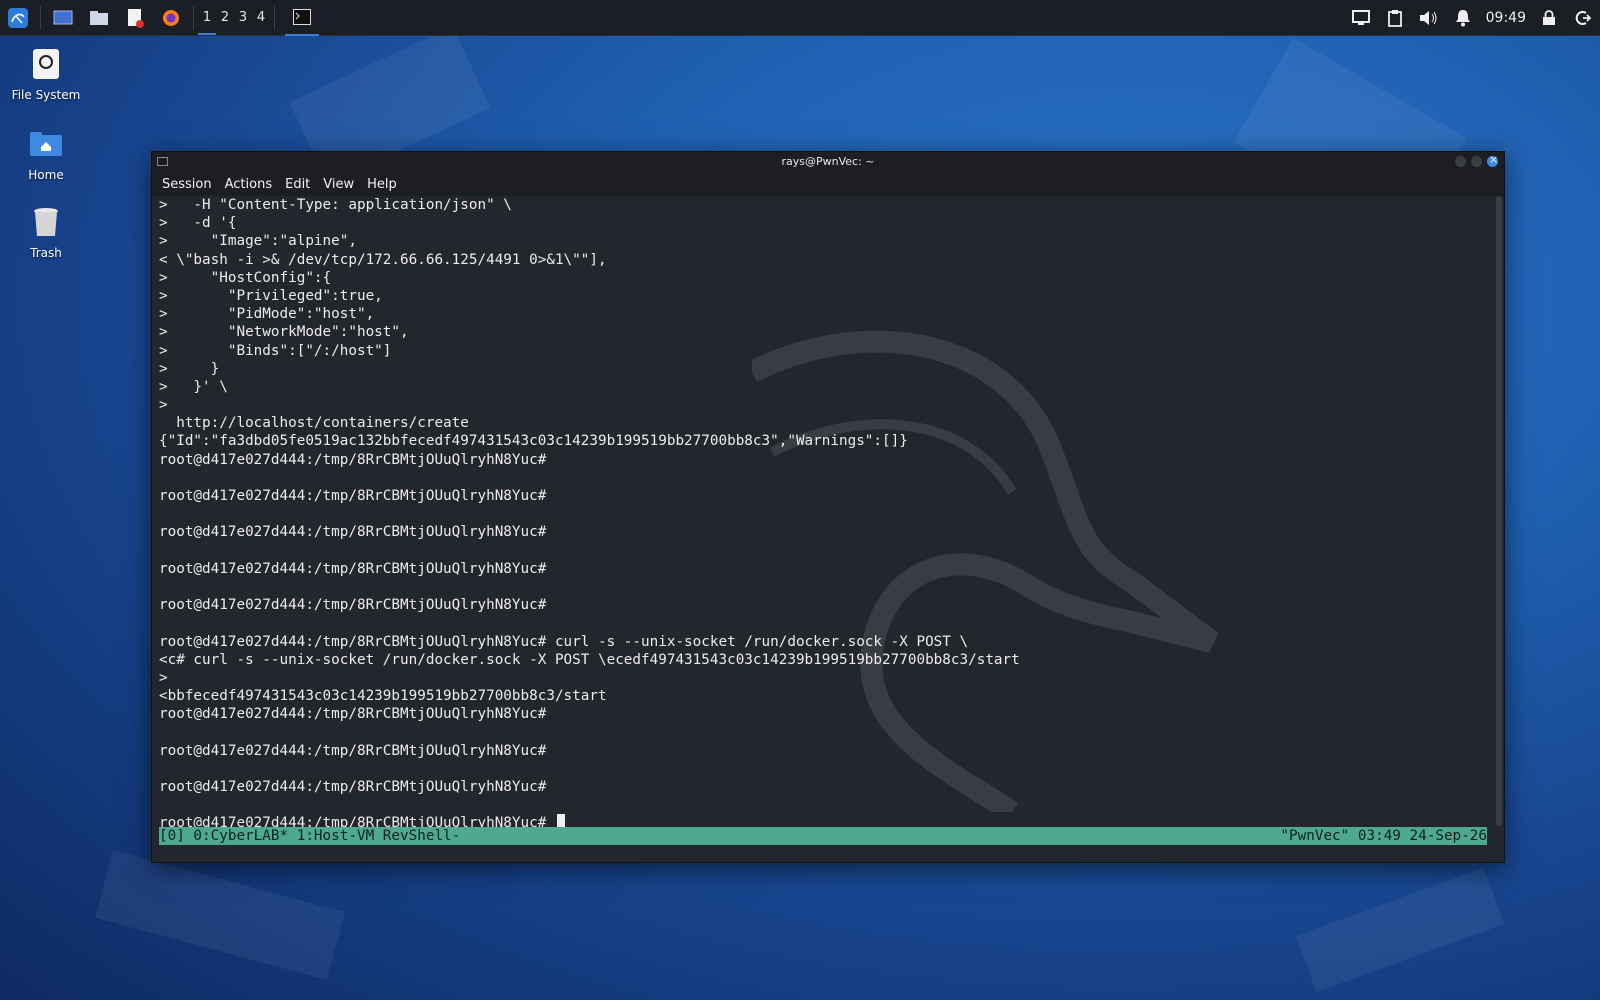 This screenshot has width=1600, height=1000. What do you see at coordinates (63, 18) in the screenshot?
I see `show-desktop-icon` at bounding box center [63, 18].